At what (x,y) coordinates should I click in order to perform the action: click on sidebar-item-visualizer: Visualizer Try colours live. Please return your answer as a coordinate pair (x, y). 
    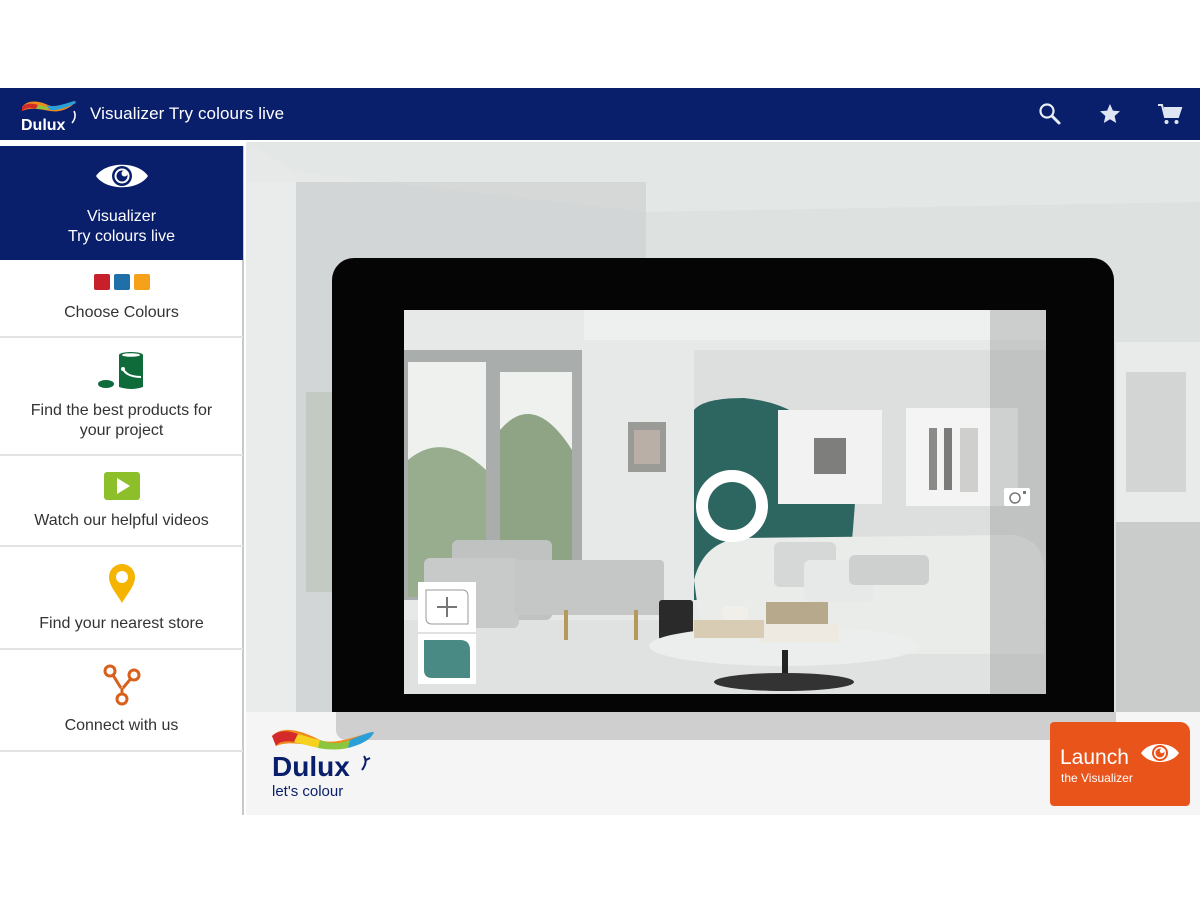
    Looking at the image, I should click on (121, 203).